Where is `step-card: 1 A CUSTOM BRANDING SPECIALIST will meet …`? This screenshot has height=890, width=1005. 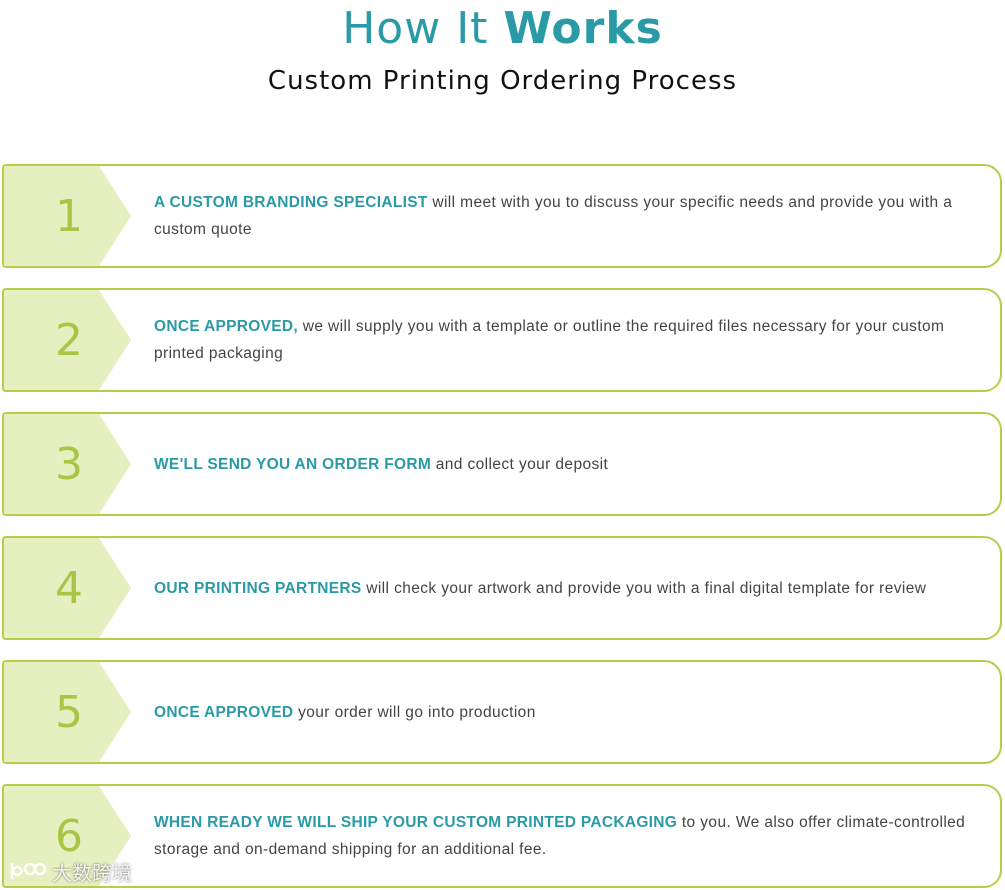 step-card: 1 A CUSTOM BRANDING SPECIALIST will meet … is located at coordinates (502, 216).